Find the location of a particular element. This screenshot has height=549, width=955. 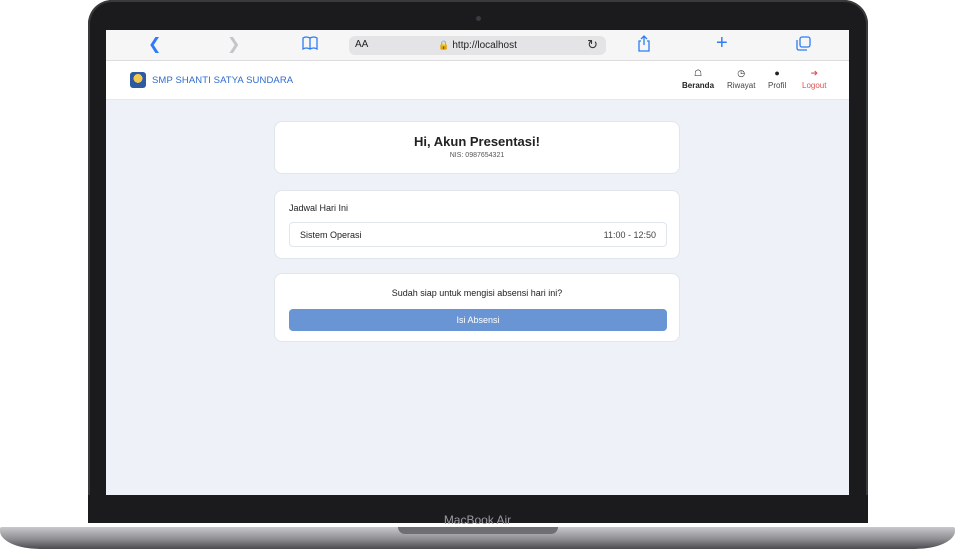

nav-item-profil: ● Profil is located at coordinates (777, 79).